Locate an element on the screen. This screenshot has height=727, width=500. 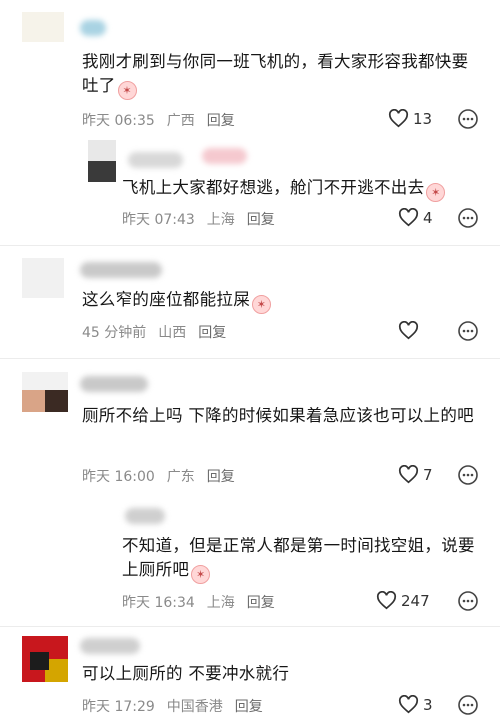
timestamp: 45 分钟前 is located at coordinates (114, 333).